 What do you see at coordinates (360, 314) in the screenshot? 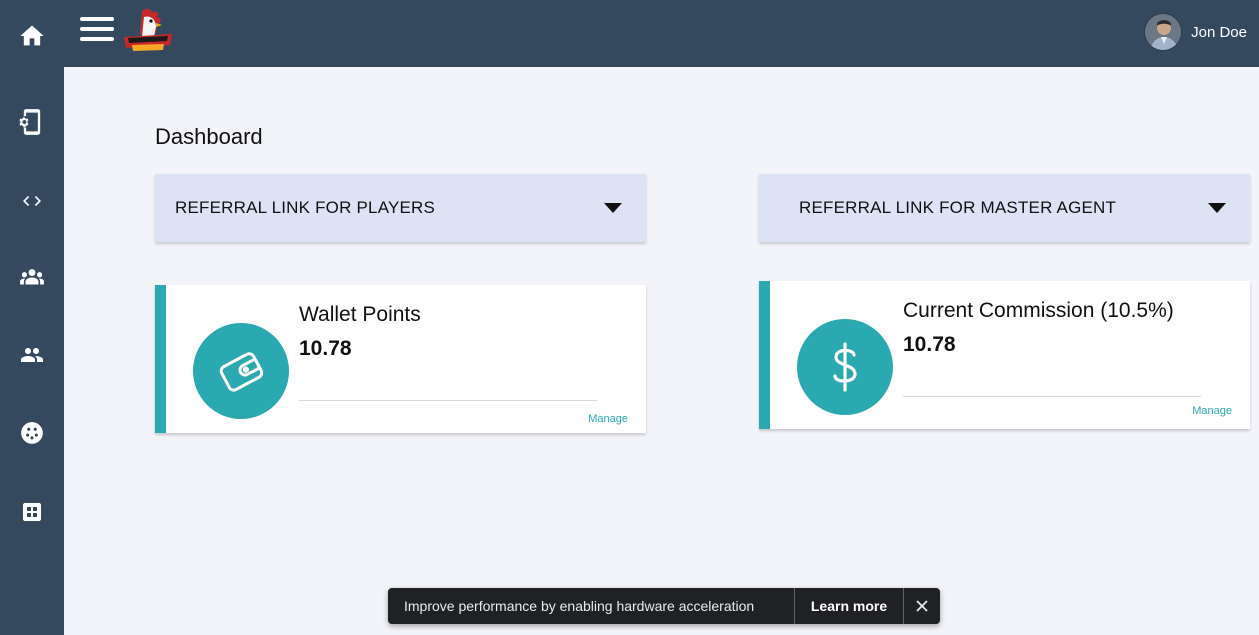
I see `wallet-points-title: Wallet Points` at bounding box center [360, 314].